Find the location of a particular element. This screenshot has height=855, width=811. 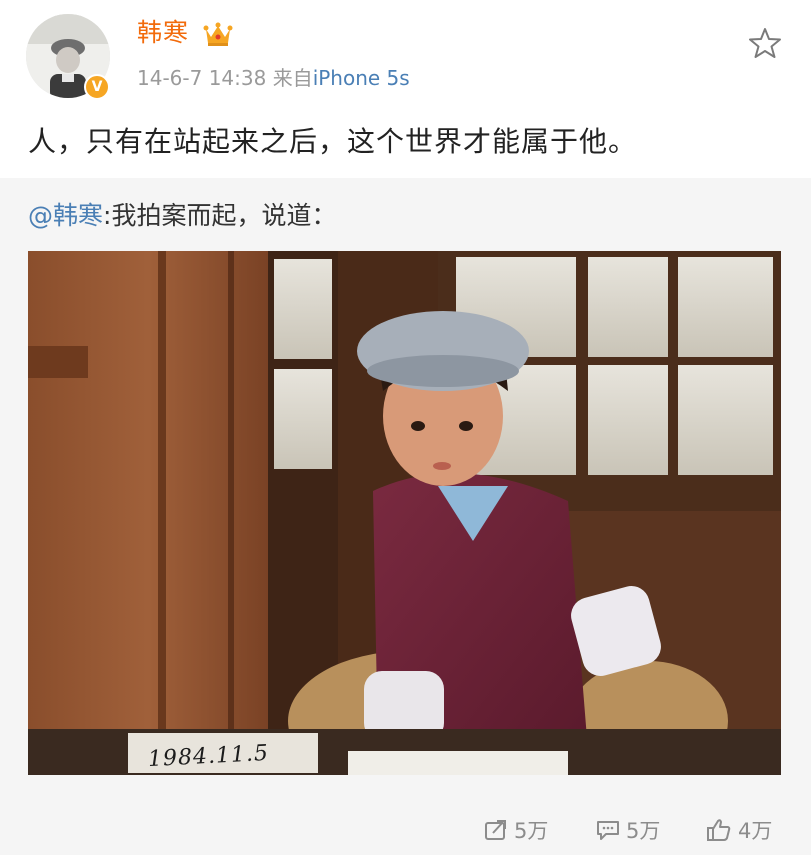

star-outline-icon is located at coordinates (765, 43).